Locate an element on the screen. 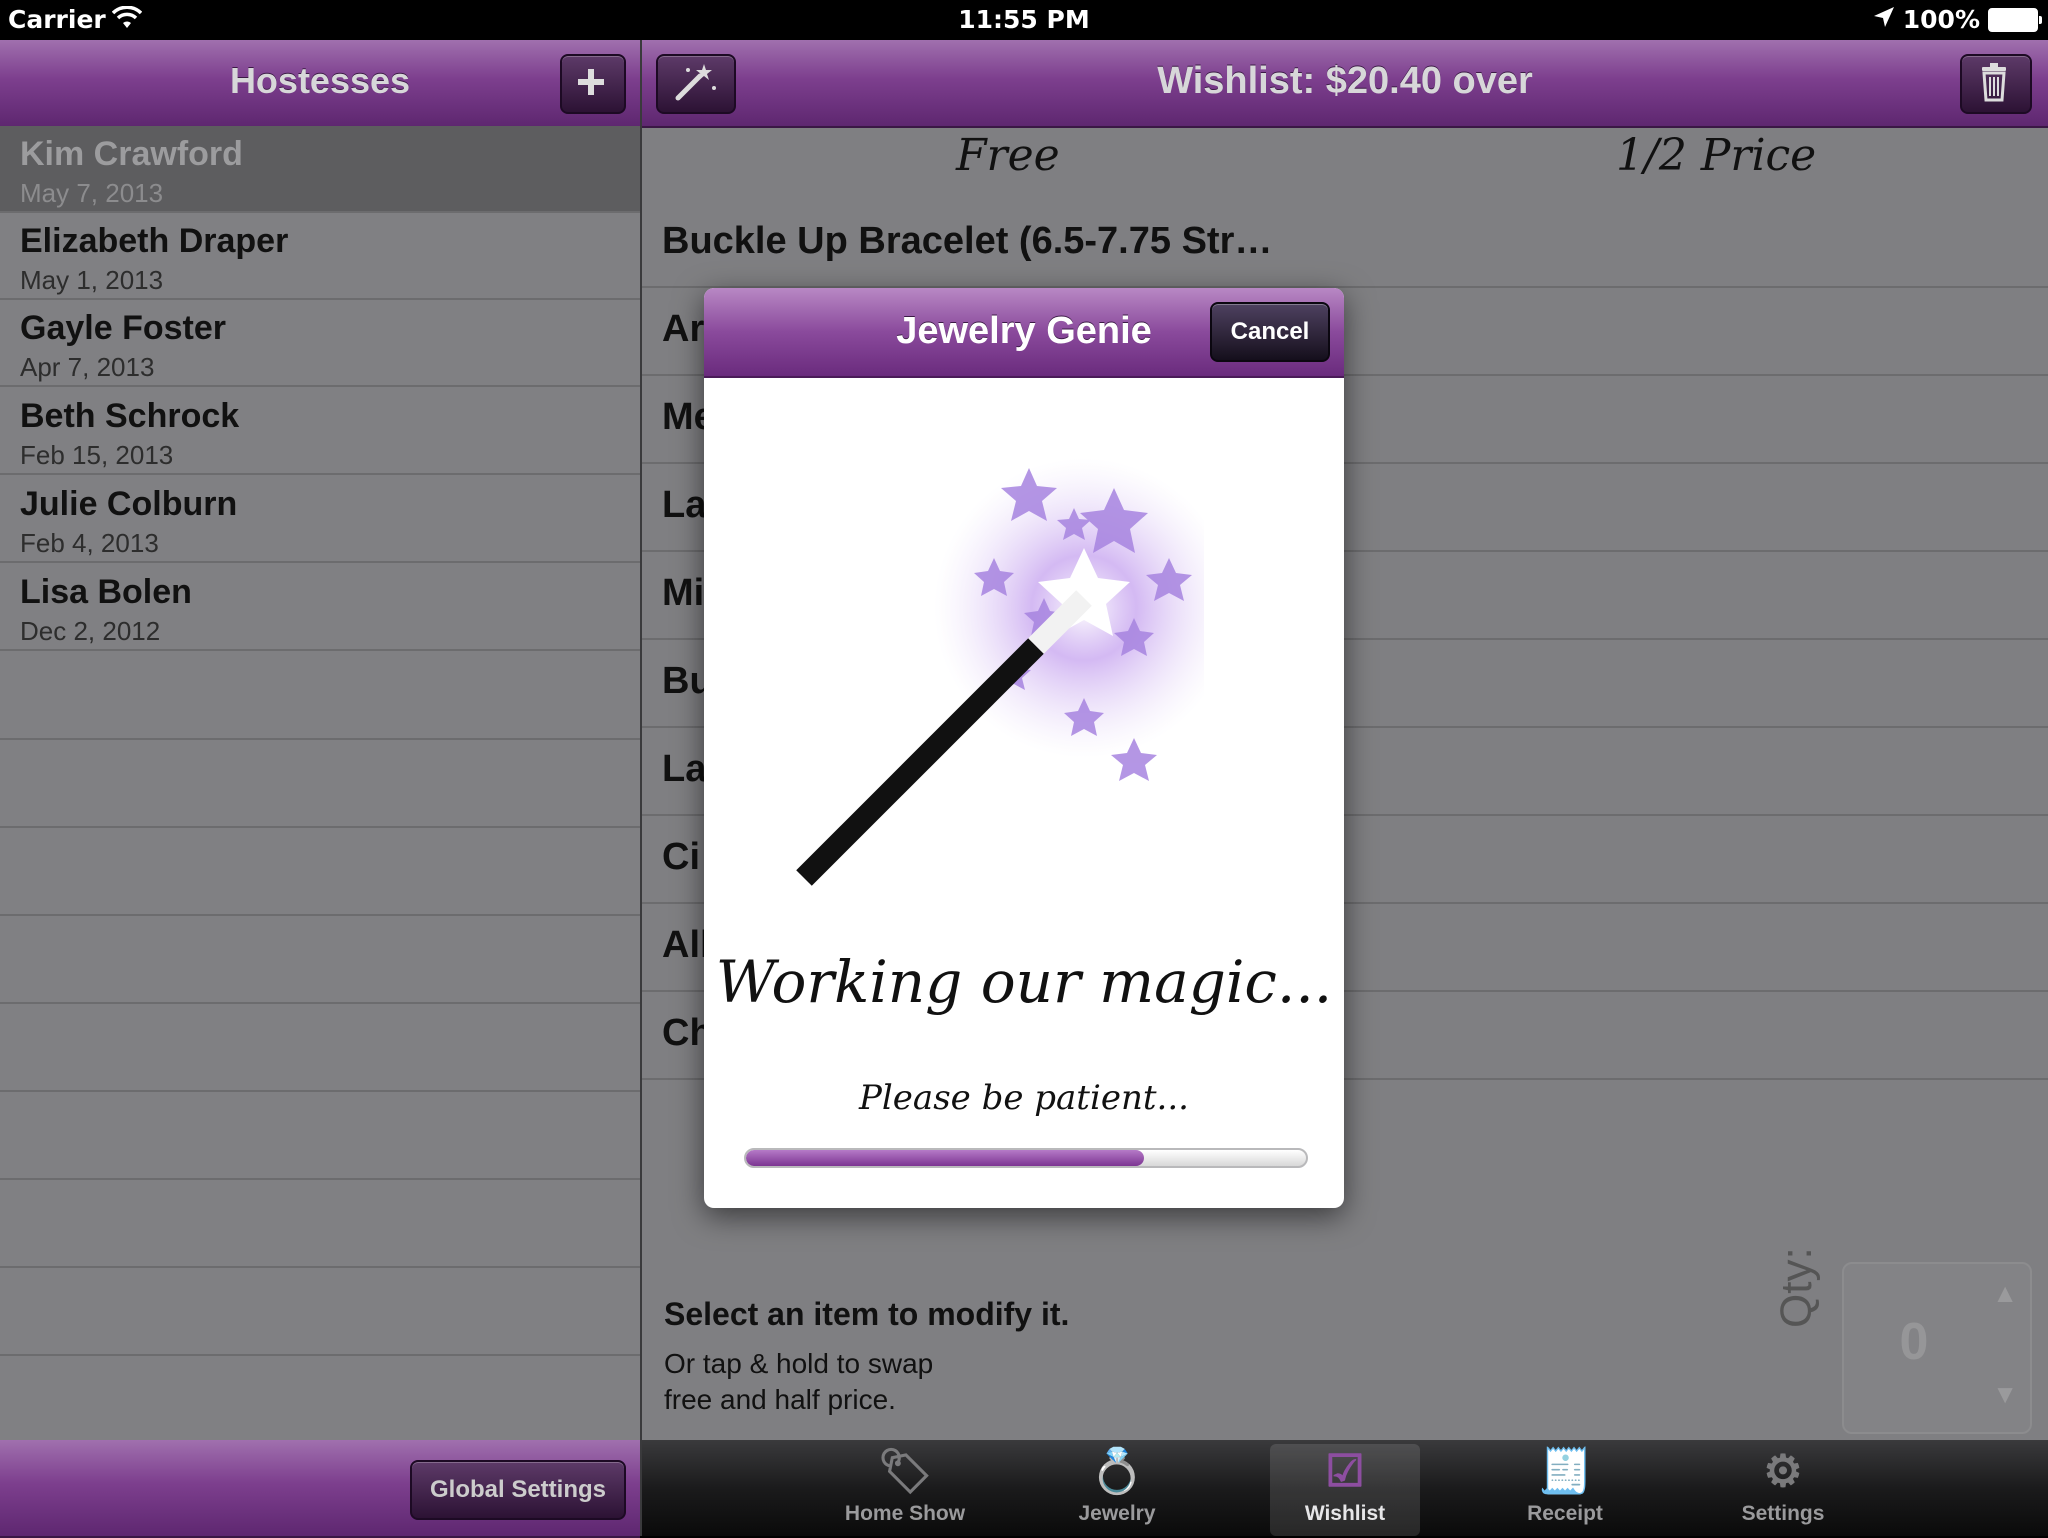 This screenshot has width=2048, height=1538. cancel-button: Cancel is located at coordinates (1270, 332).